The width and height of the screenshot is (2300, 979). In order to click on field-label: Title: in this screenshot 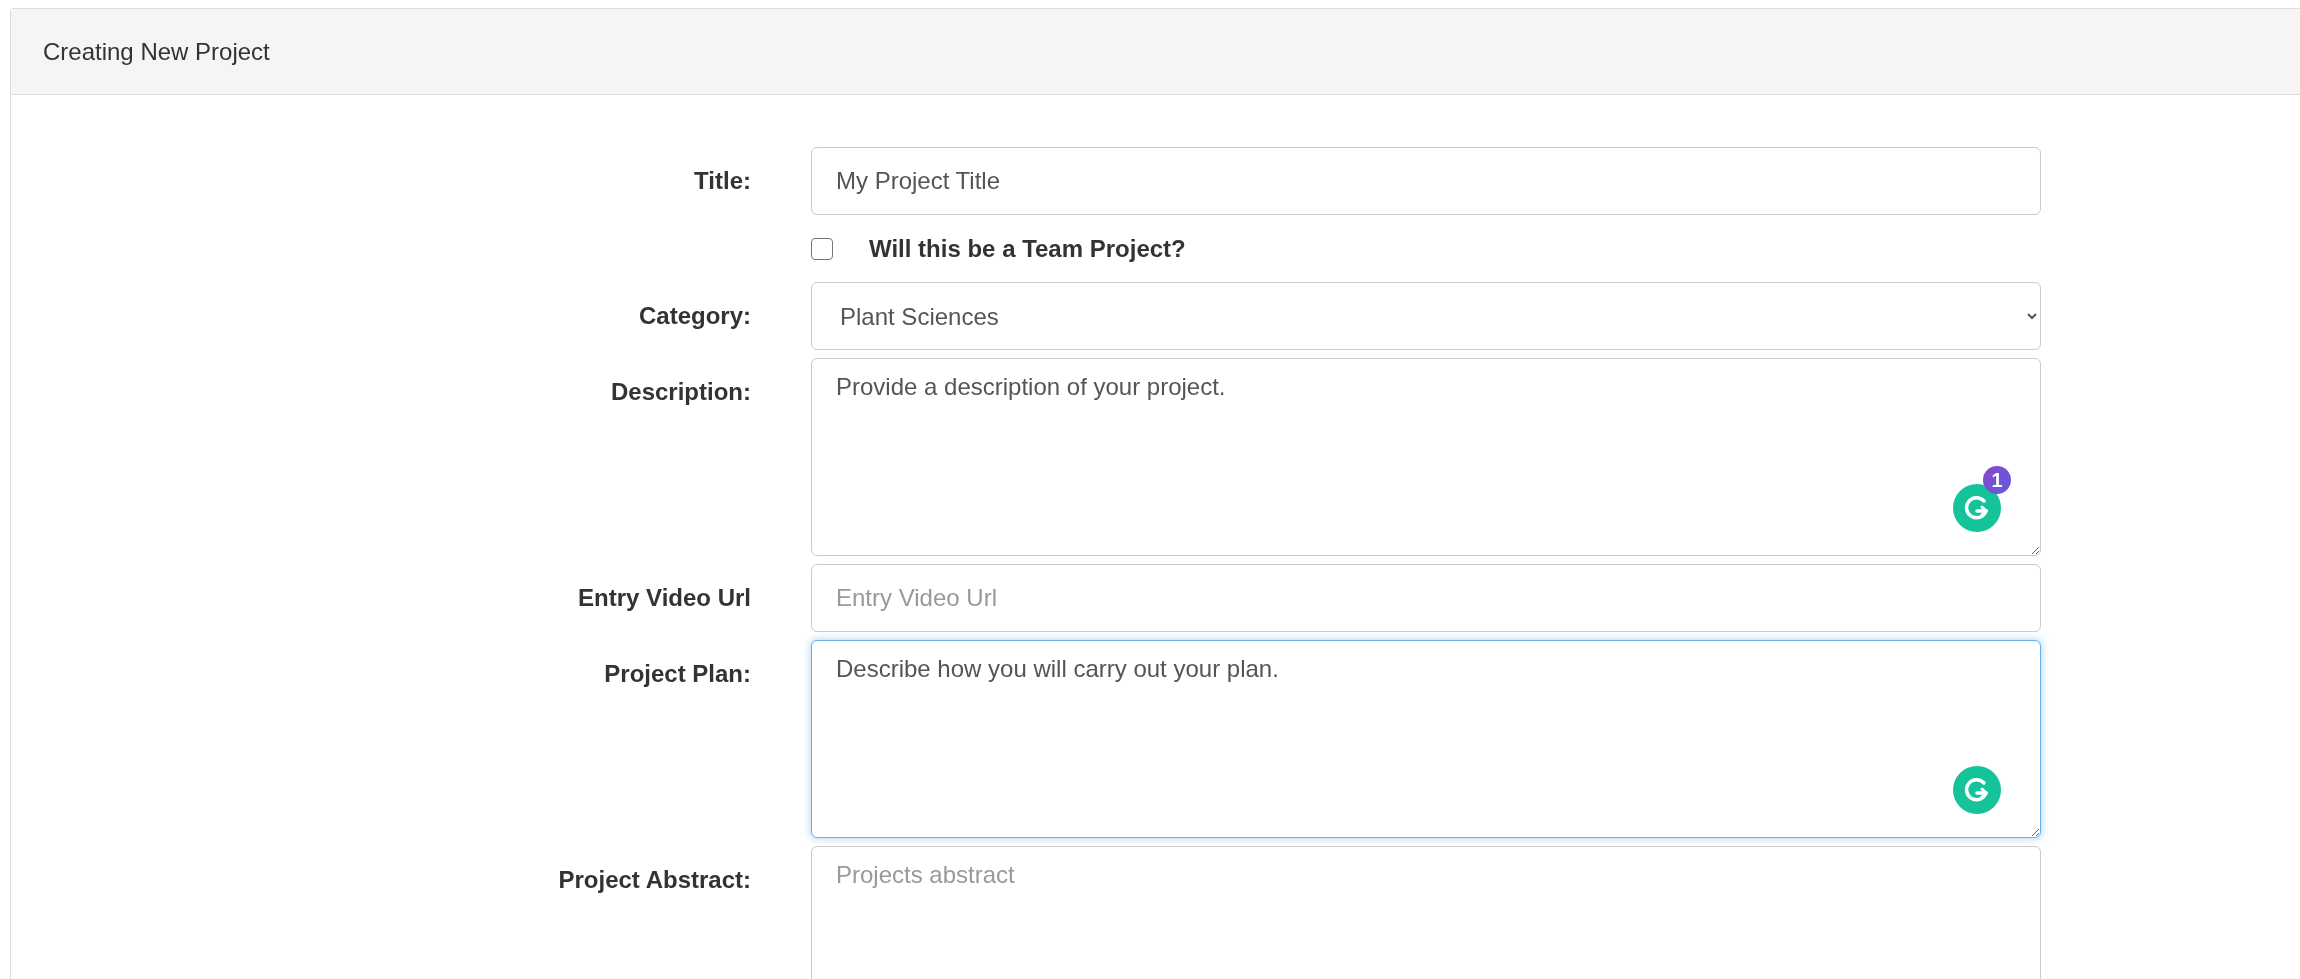, I will do `click(722, 181)`.